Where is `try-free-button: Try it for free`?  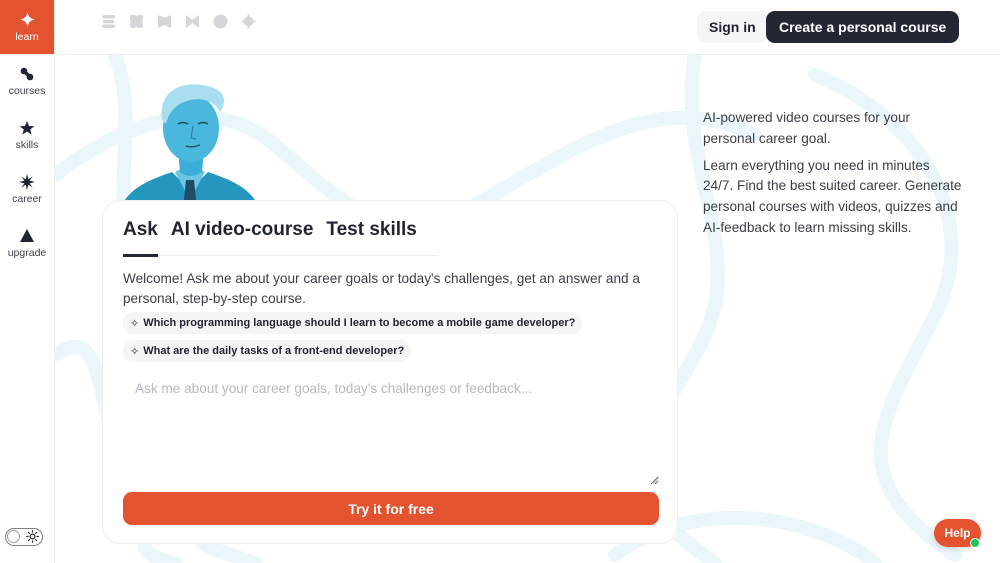
try-free-button: Try it for free is located at coordinates (391, 508).